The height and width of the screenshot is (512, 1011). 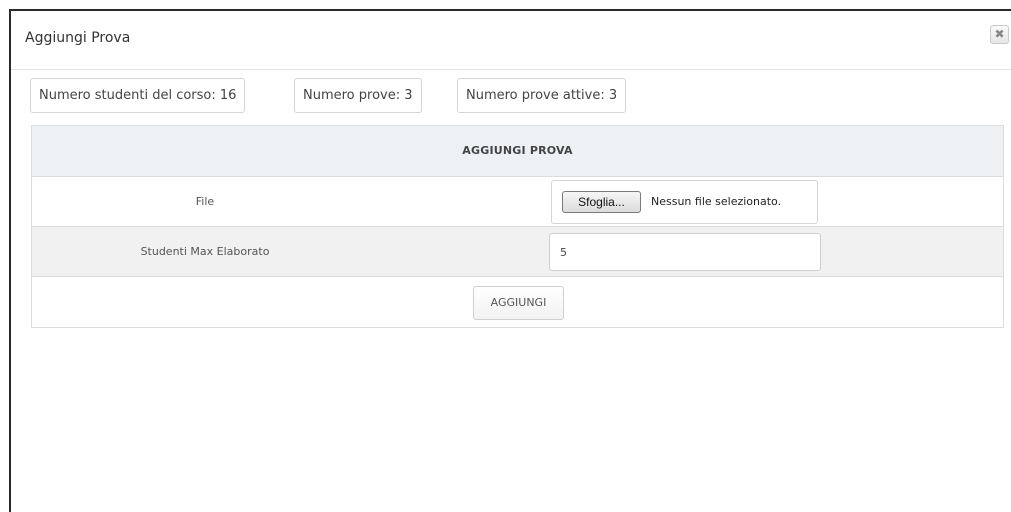 I want to click on file-row: File Sfoglia... Nessun file selezionato., so click(x=517, y=202).